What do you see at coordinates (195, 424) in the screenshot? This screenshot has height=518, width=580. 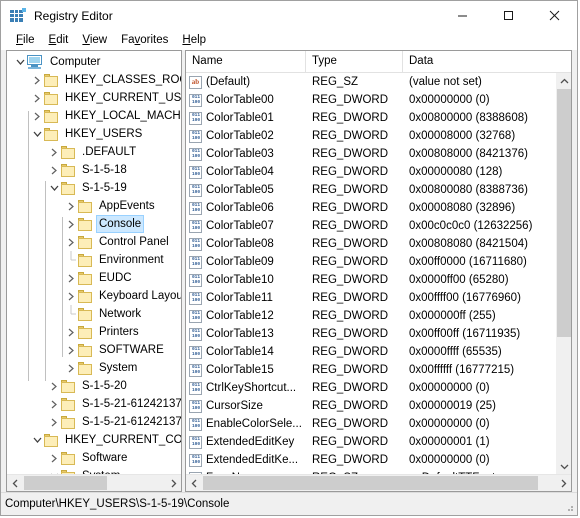 I see `dword-value-icon: 011 100` at bounding box center [195, 424].